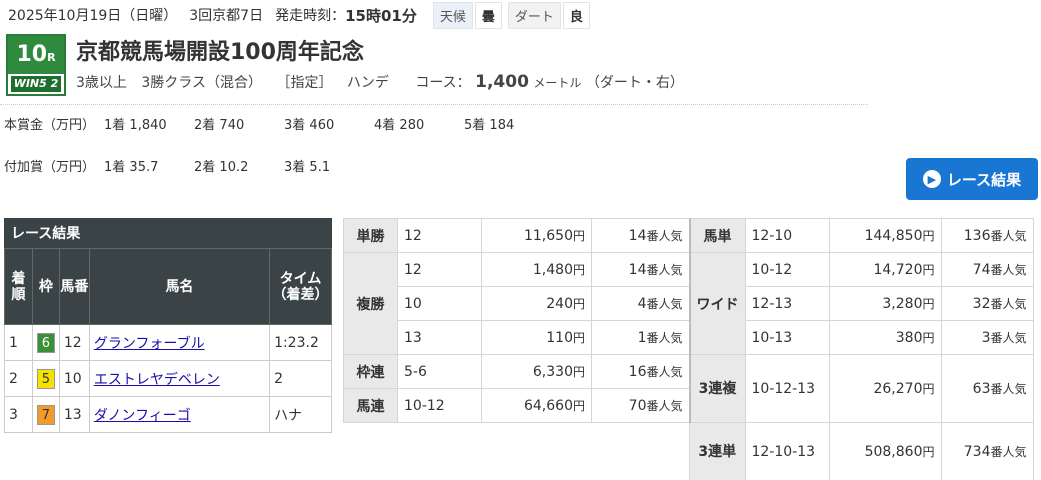 The height and width of the screenshot is (480, 1041). Describe the element at coordinates (987, 451) in the screenshot. I see `popularity: 734番人気` at that location.